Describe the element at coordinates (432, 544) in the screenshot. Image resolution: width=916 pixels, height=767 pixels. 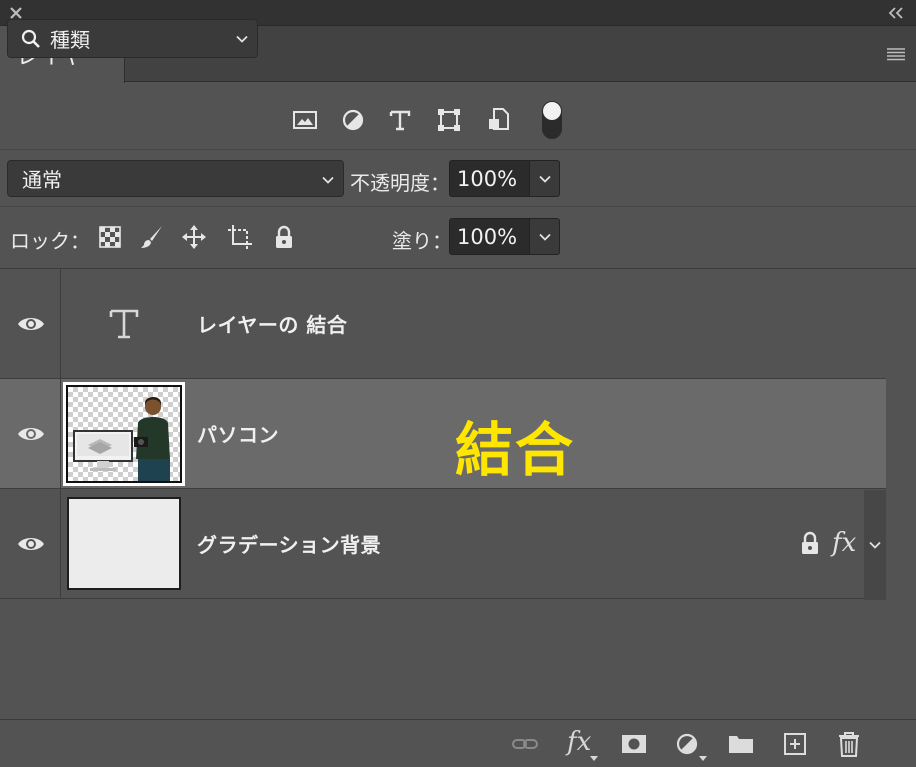
I see `layer-row-gradient: グラデーション背景 fx` at that location.